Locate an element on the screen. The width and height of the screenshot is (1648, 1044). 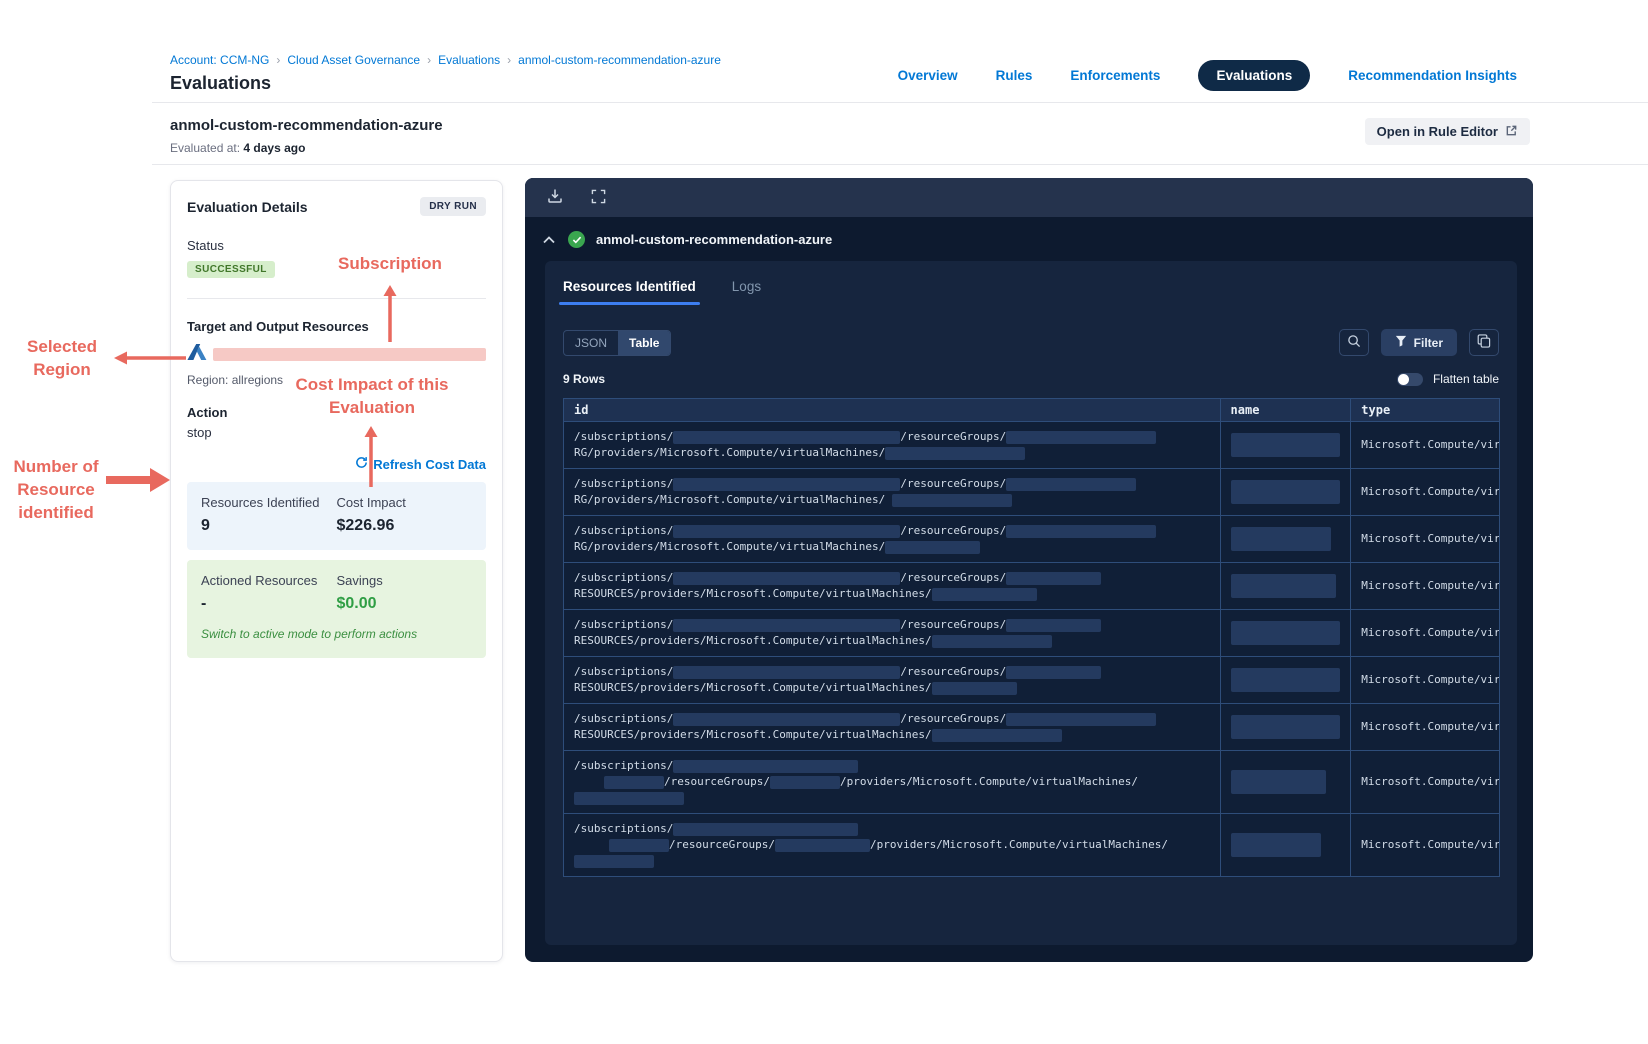
breadcrumb-item: Account: CCM-NG is located at coordinates (219, 60).